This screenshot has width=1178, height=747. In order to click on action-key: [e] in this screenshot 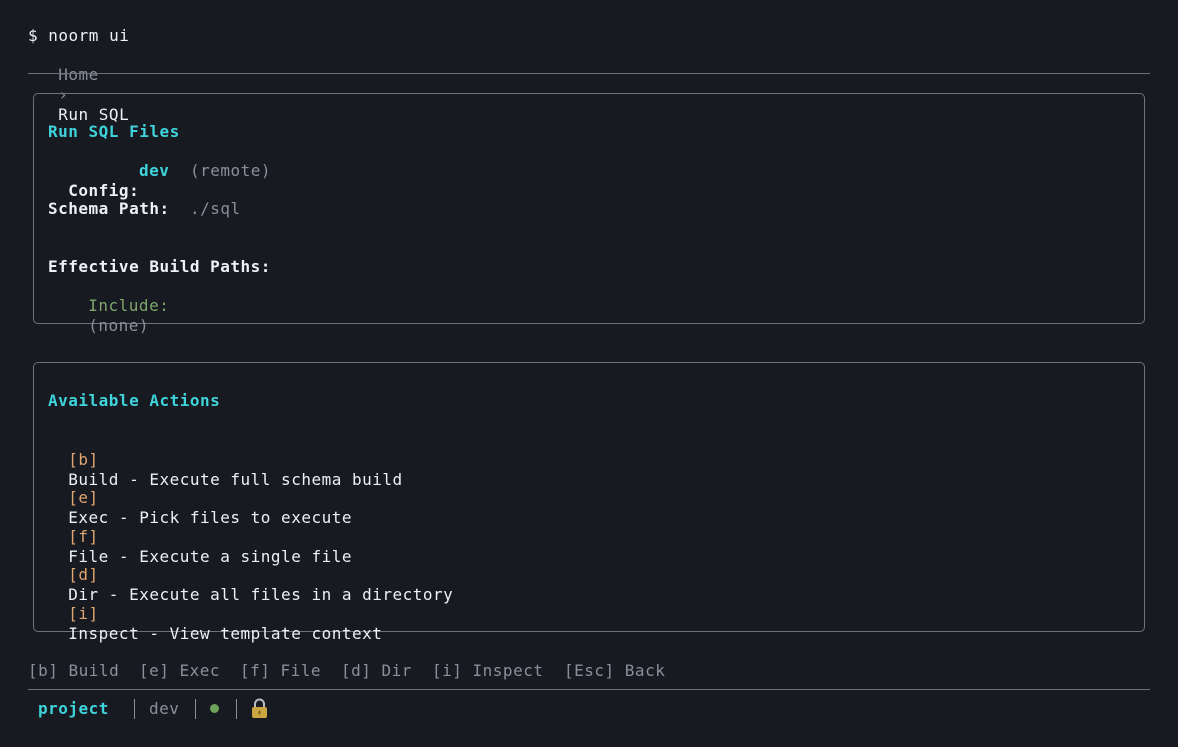, I will do `click(83, 497)`.